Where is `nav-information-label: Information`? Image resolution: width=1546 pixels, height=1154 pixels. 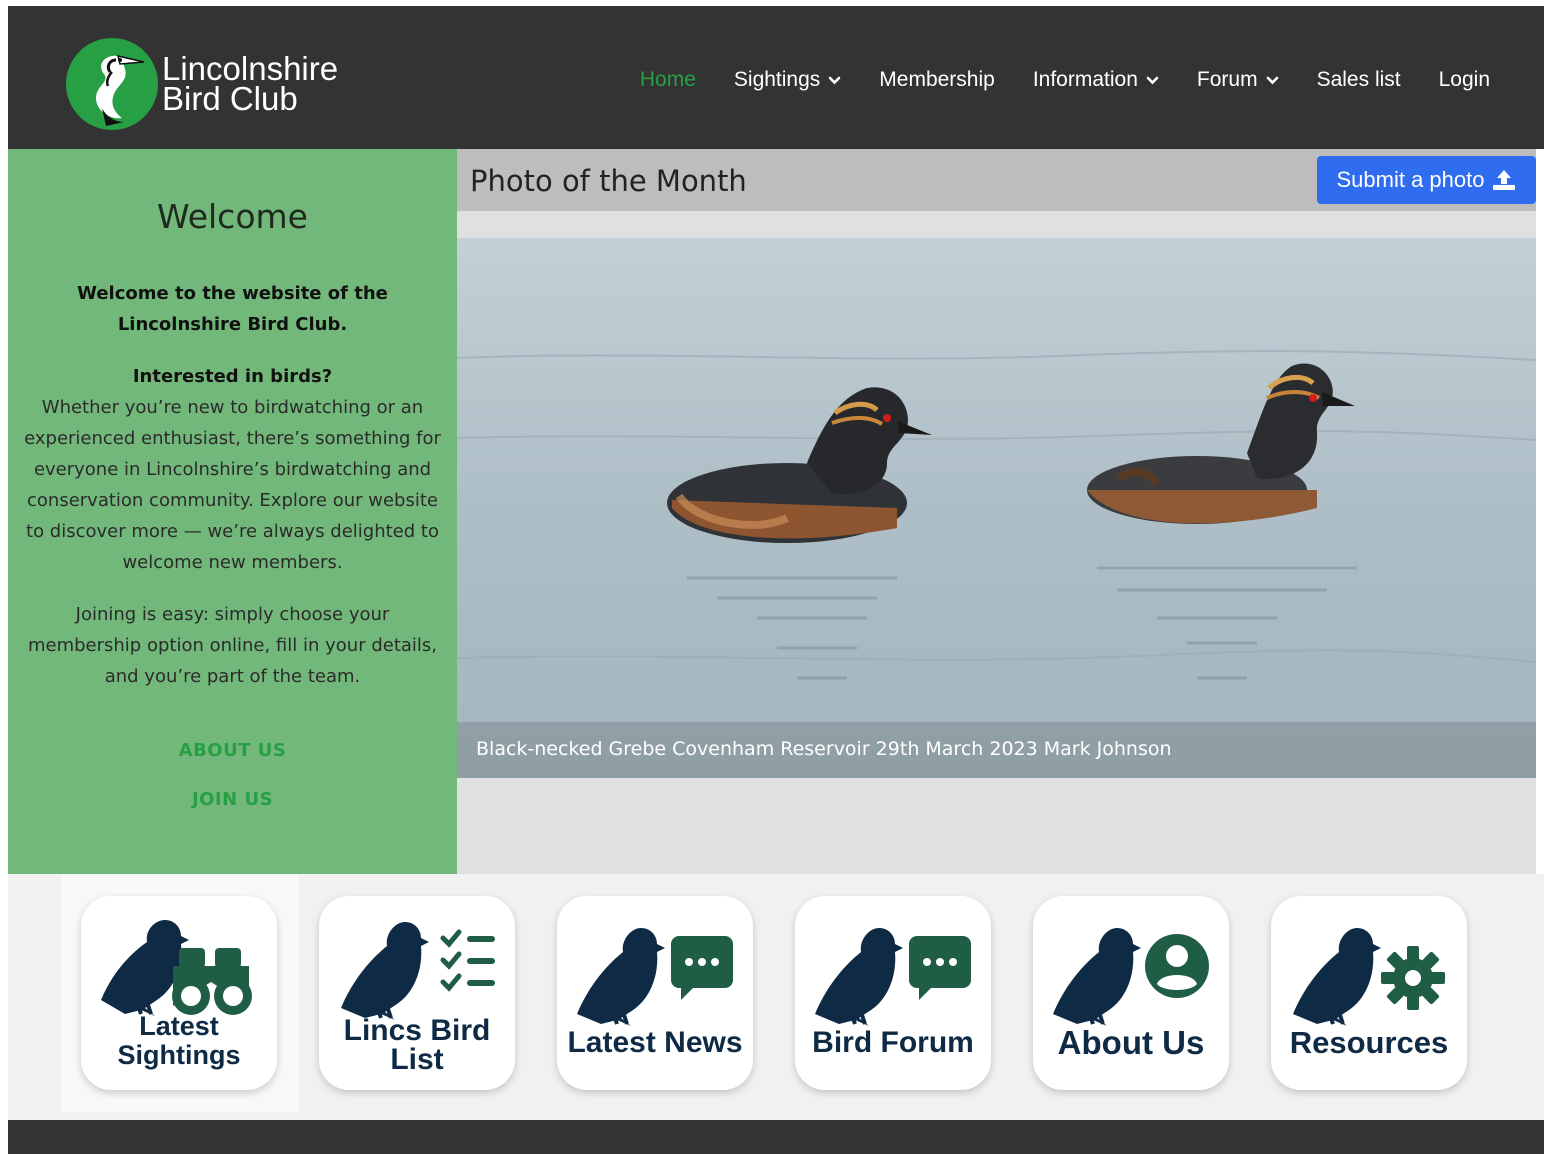 nav-information-label: Information is located at coordinates (1085, 79).